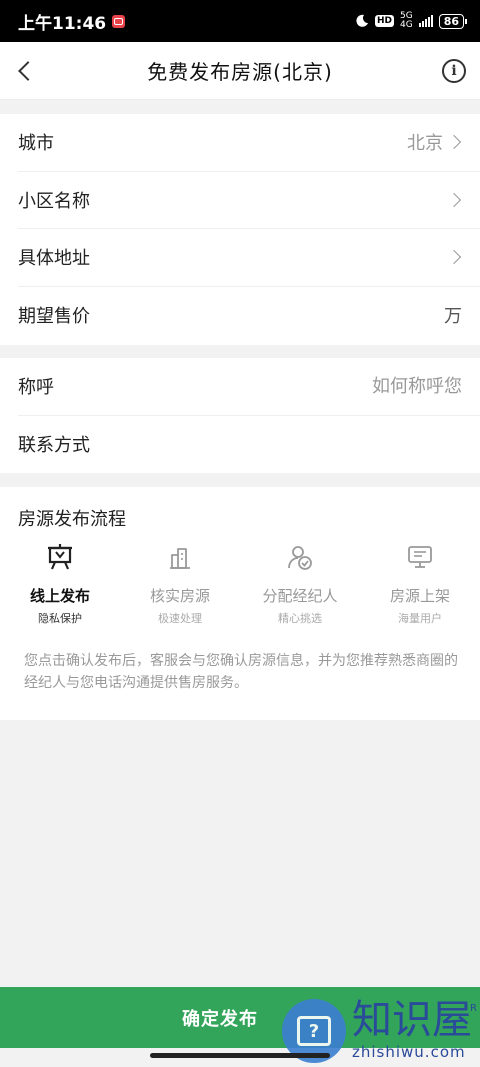 The image size is (480, 1067). I want to click on info-button: i, so click(454, 71).